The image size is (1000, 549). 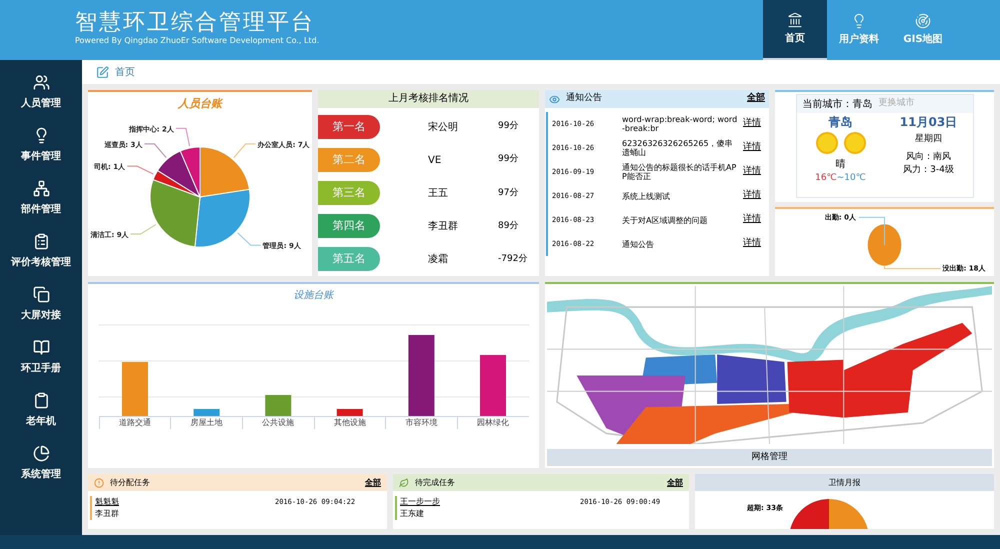 I want to click on eye-icon, so click(x=554, y=99).